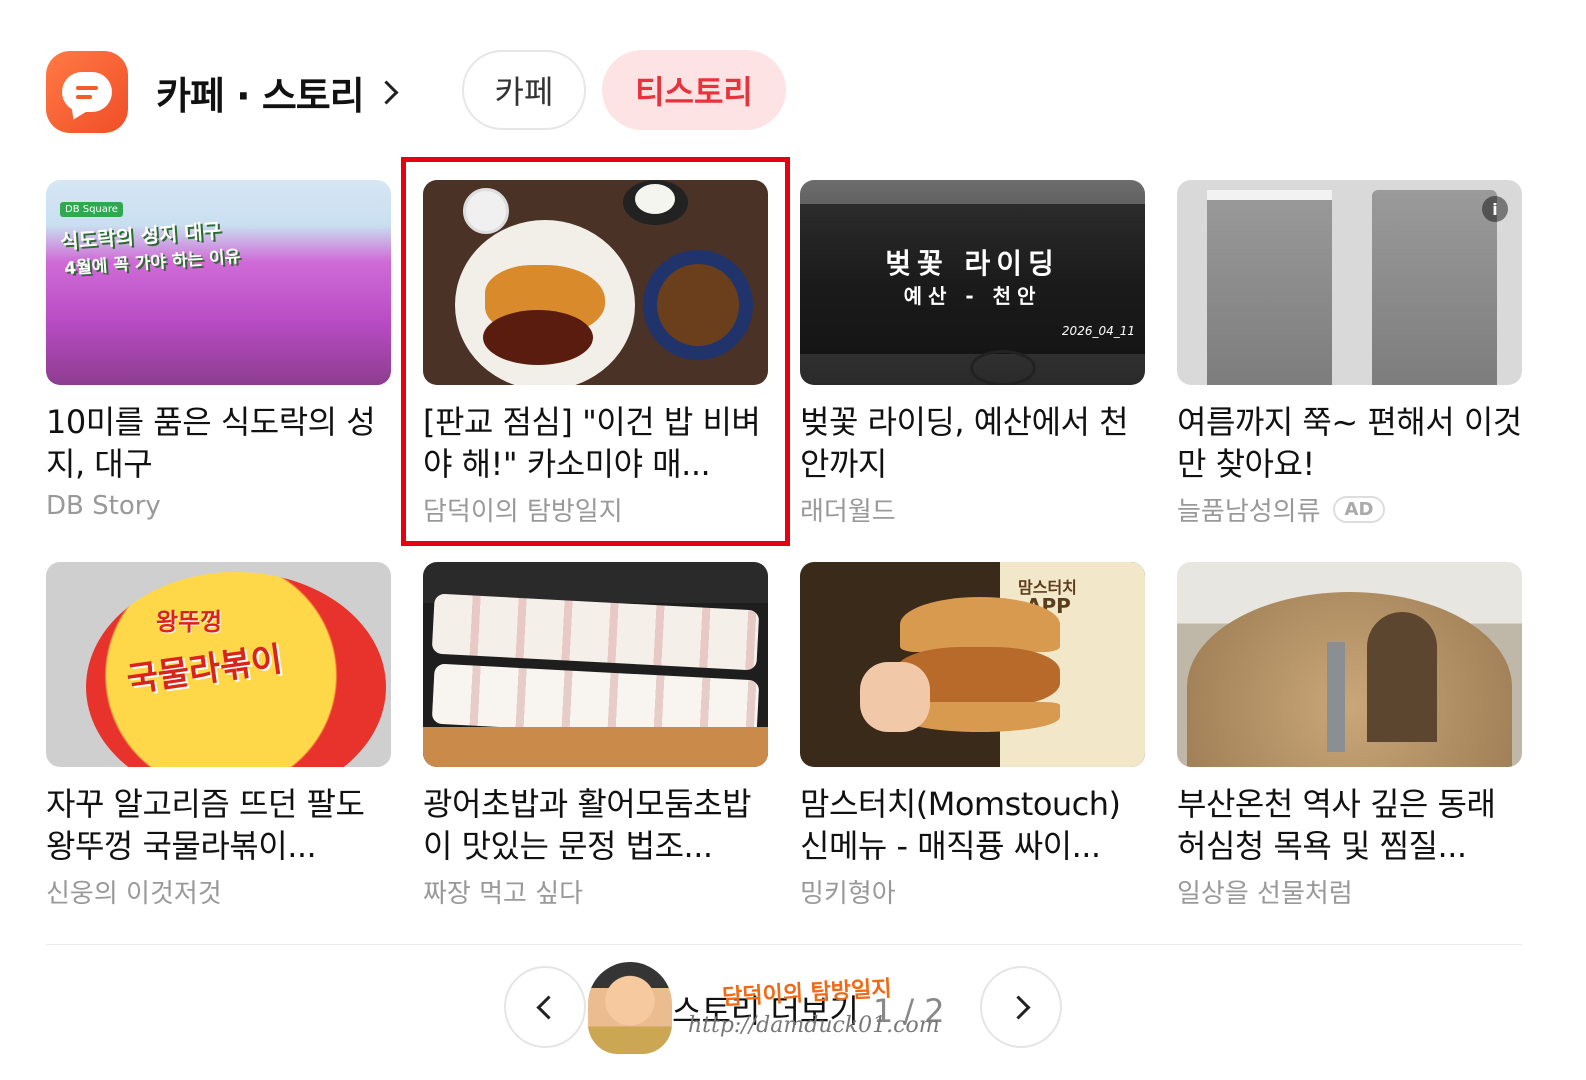 The width and height of the screenshot is (1586, 1080). Describe the element at coordinates (1098, 331) in the screenshot. I see `thumb-date: 2026_04_11` at that location.